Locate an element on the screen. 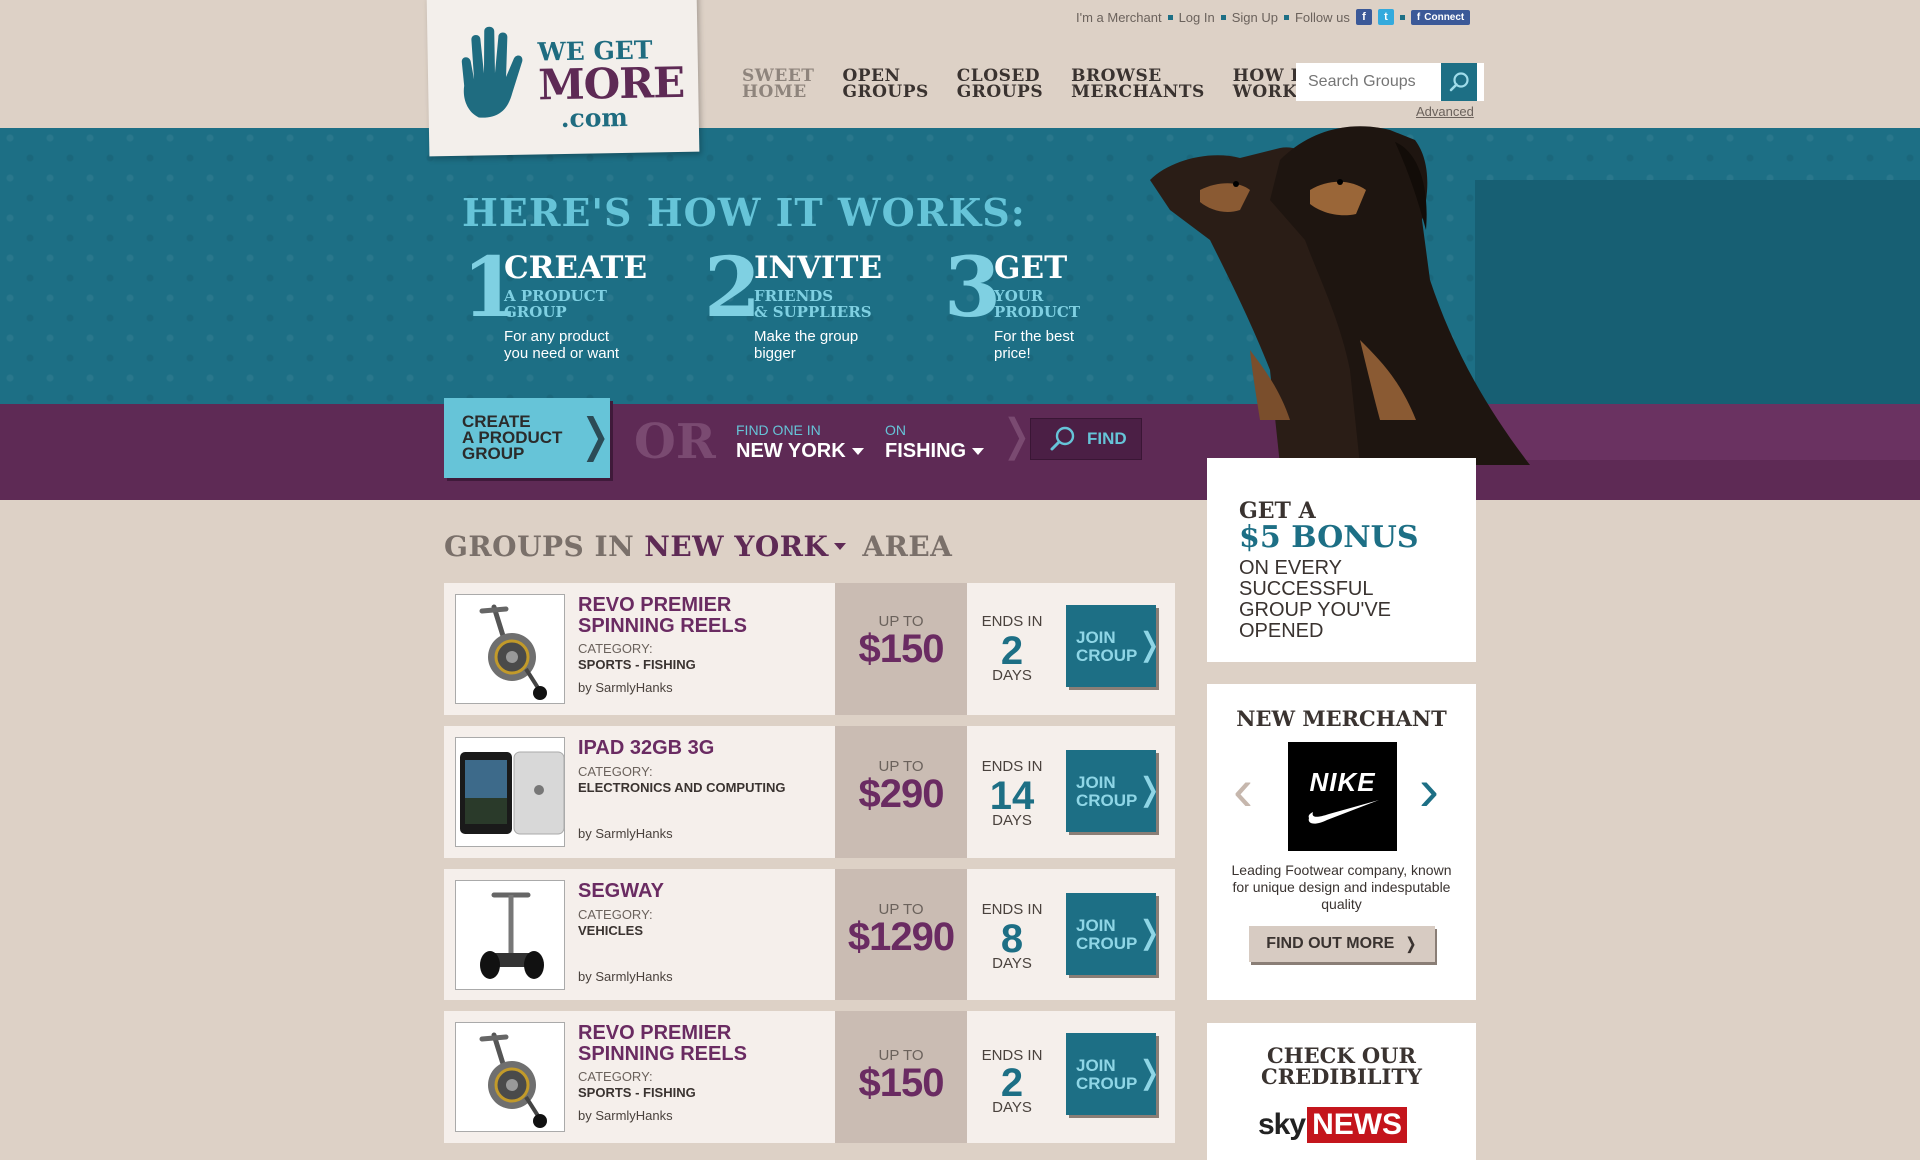 This screenshot has height=1160, width=1920. price-column: UP TO $1290 is located at coordinates (901, 934).